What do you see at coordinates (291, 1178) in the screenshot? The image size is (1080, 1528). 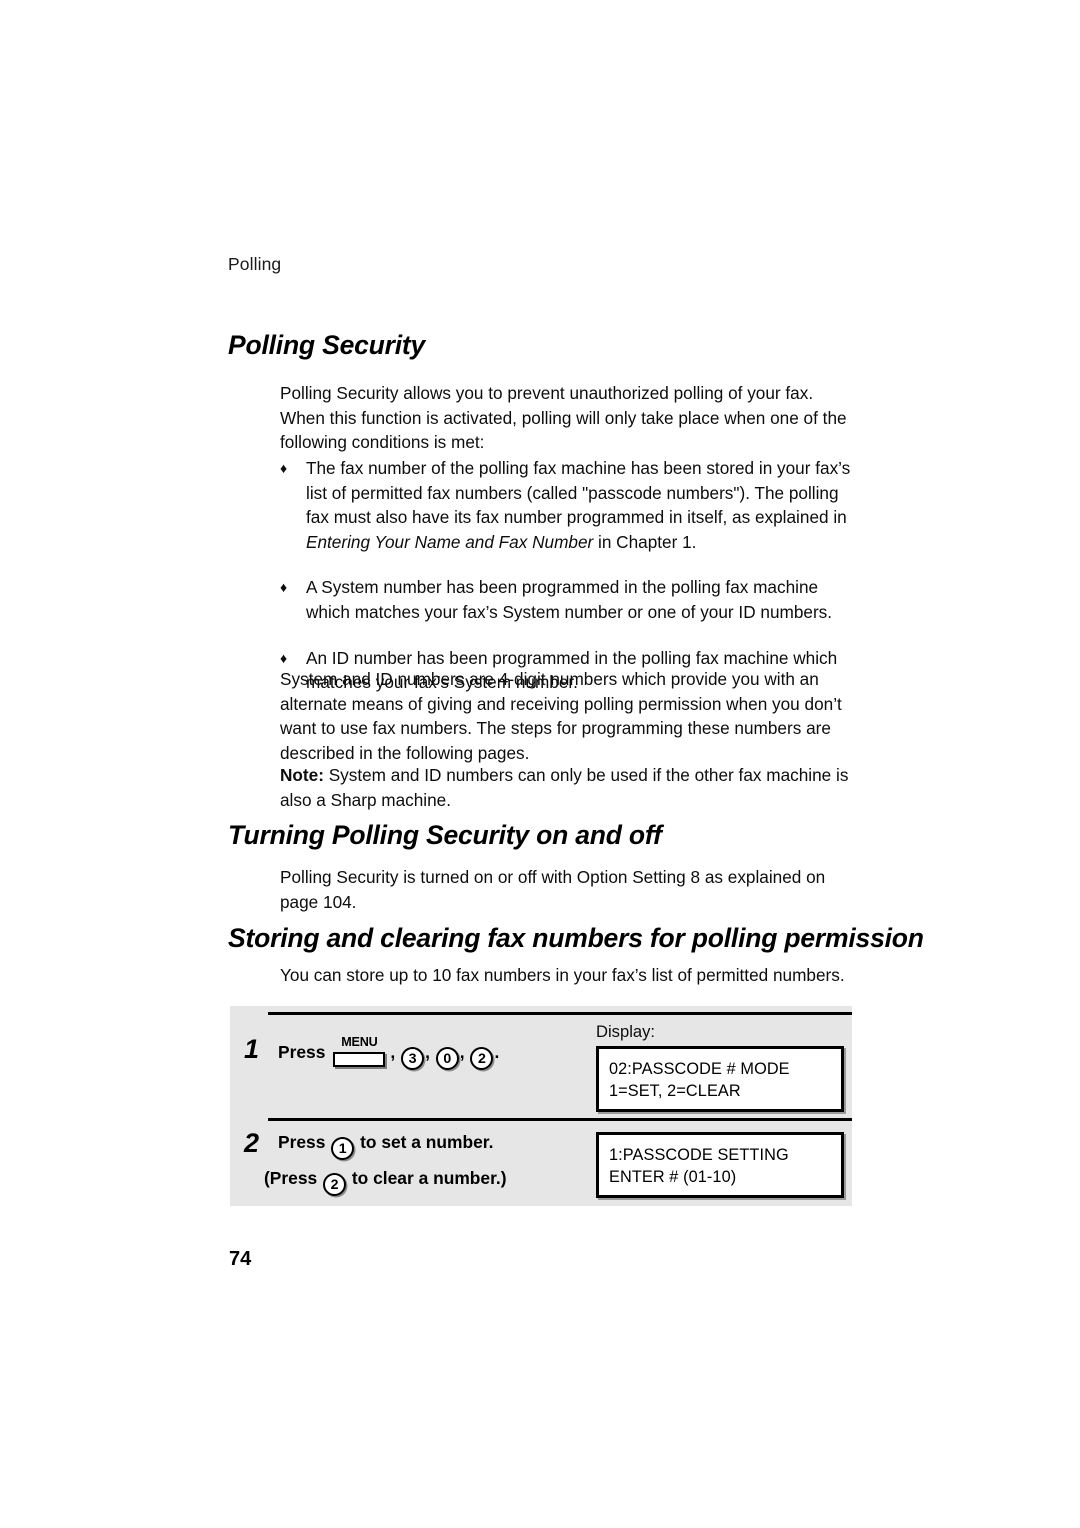 I see `paren-press-label: (Press` at bounding box center [291, 1178].